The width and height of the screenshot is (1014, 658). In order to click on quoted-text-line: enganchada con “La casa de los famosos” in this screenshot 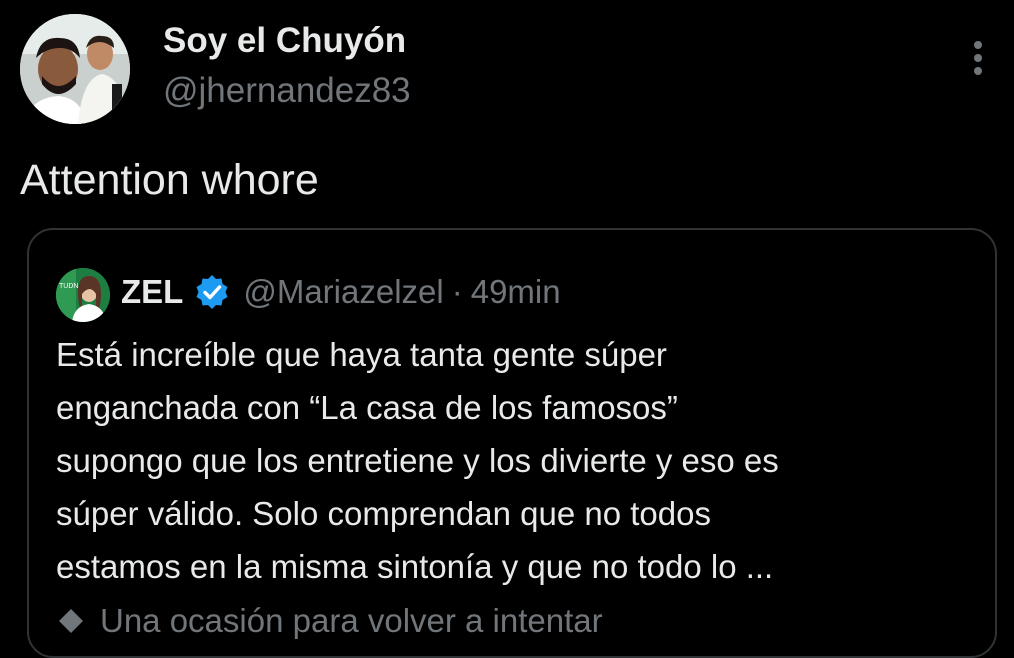, I will do `click(367, 407)`.